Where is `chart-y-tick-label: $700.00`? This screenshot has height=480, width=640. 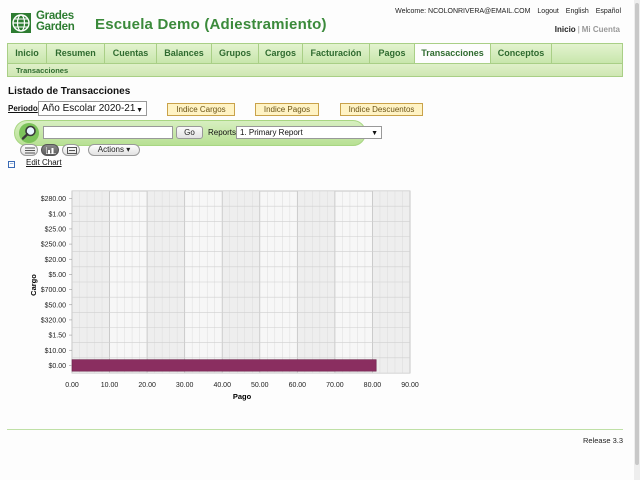 chart-y-tick-label: $700.00 is located at coordinates (53, 290).